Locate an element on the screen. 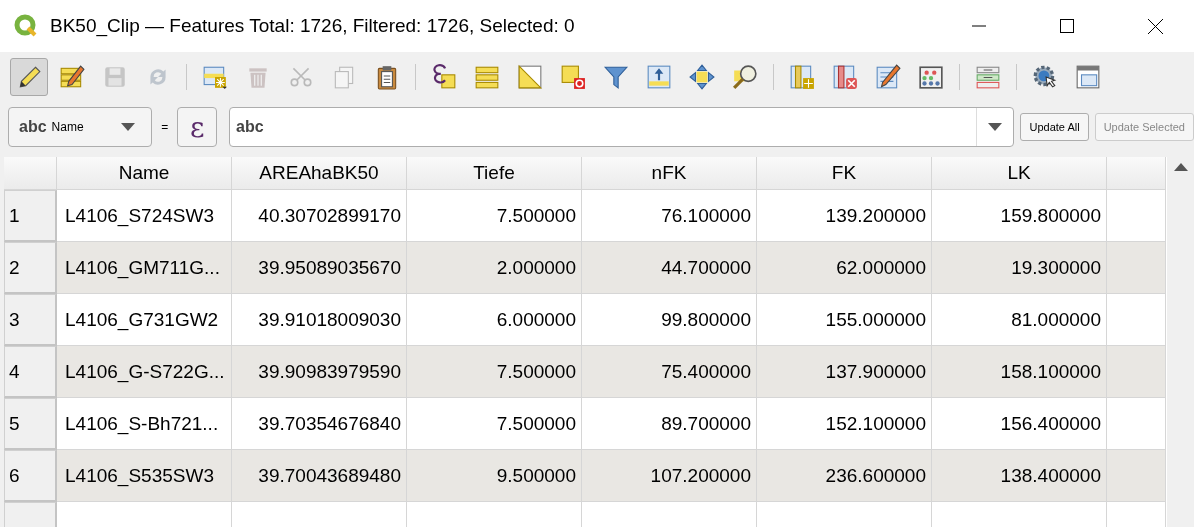 The image size is (1194, 527). row-header: 6 is located at coordinates (30, 476).